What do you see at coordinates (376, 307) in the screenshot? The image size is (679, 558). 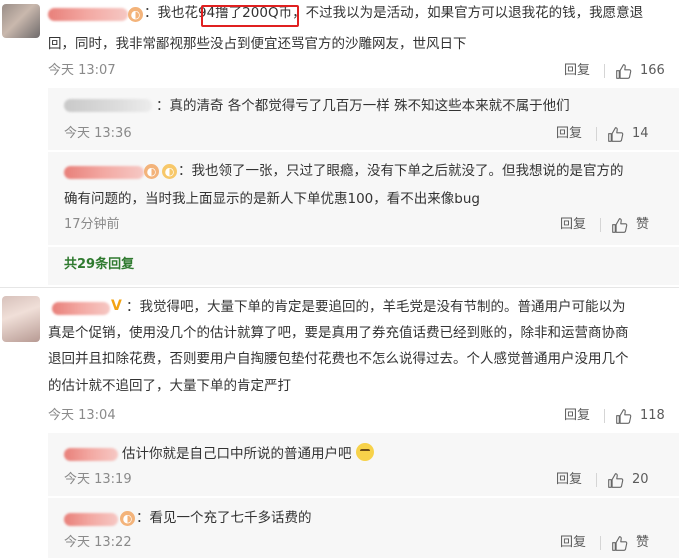 I see `comment-text: ：我觉得吧，大量下单的肯定是要追回的，羊毛党是没有节制的。普通用户可能以为` at bounding box center [376, 307].